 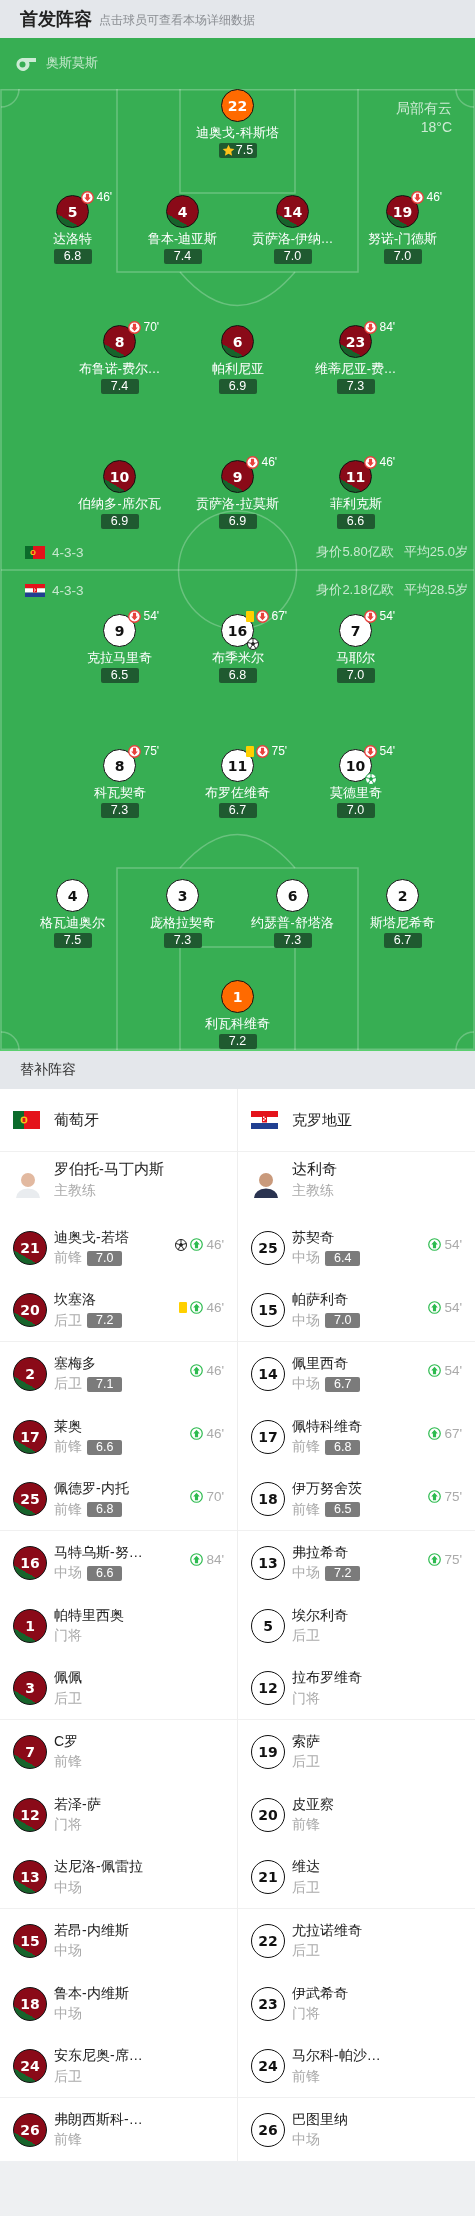 I want to click on substitution-minute: 75', so click(x=279, y=751).